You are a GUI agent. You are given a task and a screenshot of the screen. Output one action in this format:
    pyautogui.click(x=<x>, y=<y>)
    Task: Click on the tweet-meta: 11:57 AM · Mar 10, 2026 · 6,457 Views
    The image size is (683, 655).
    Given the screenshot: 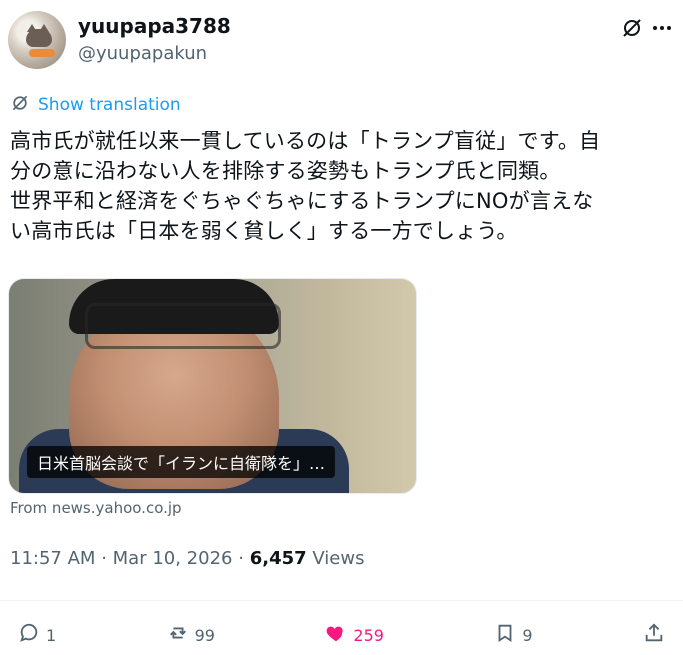 What is the action you would take?
    pyautogui.click(x=187, y=558)
    